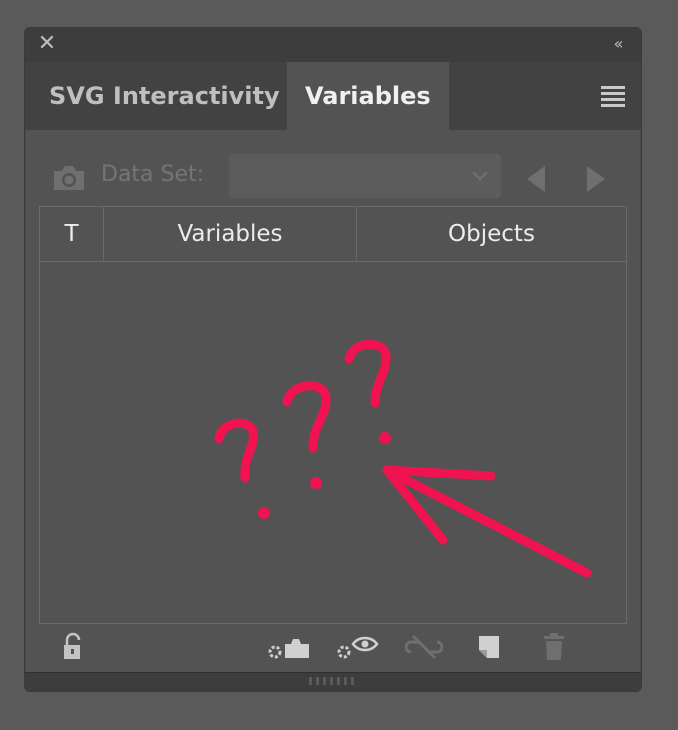 This screenshot has height=730, width=678. I want to click on lock-icon, so click(72, 647).